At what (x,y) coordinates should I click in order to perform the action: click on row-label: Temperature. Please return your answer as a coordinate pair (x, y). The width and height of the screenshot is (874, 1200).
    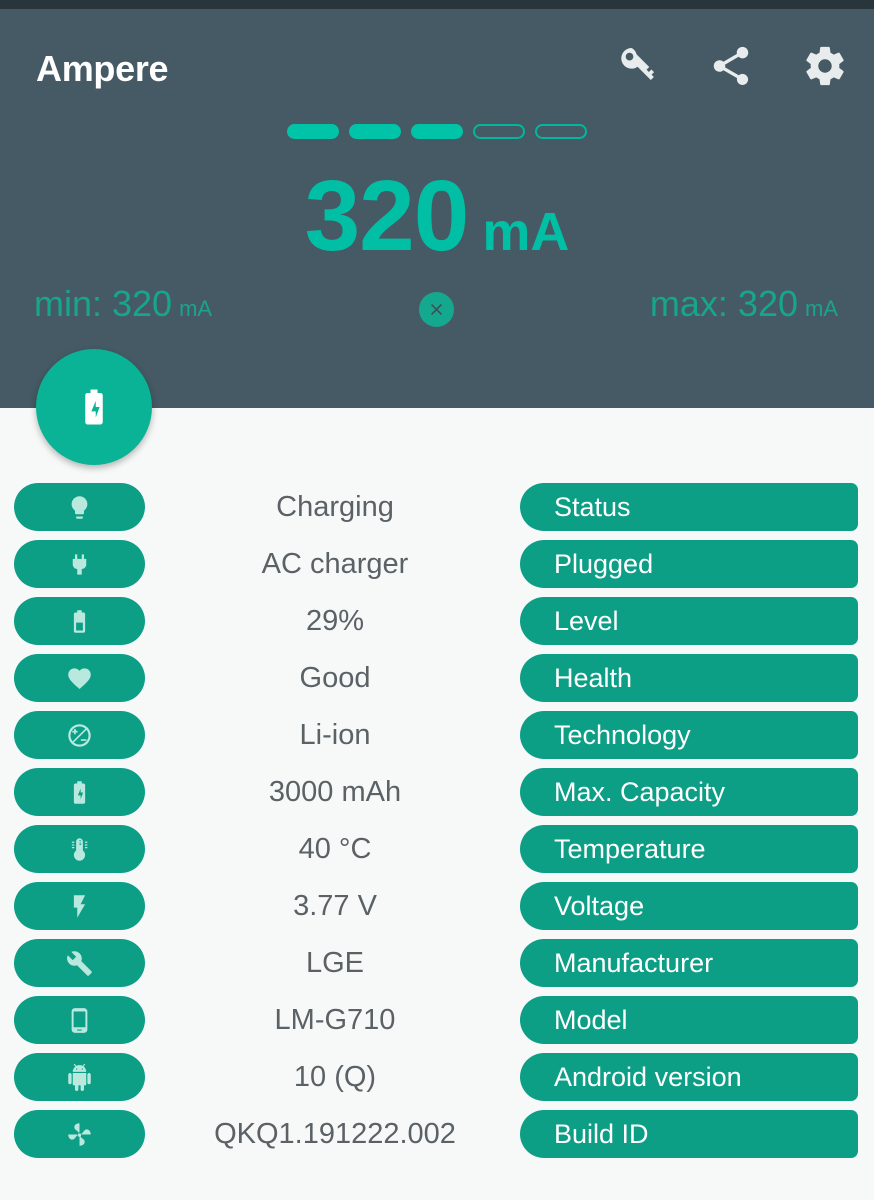
    Looking at the image, I should click on (630, 848).